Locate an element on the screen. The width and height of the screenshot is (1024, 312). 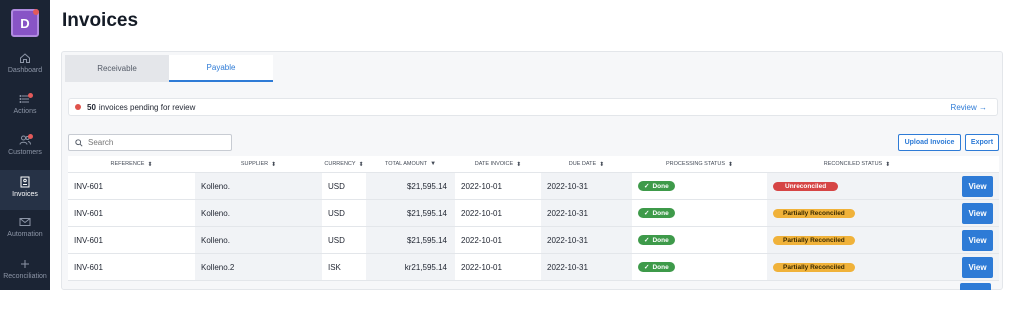
column-header-reference: REFERENCE ⬍ is located at coordinates (131, 164).